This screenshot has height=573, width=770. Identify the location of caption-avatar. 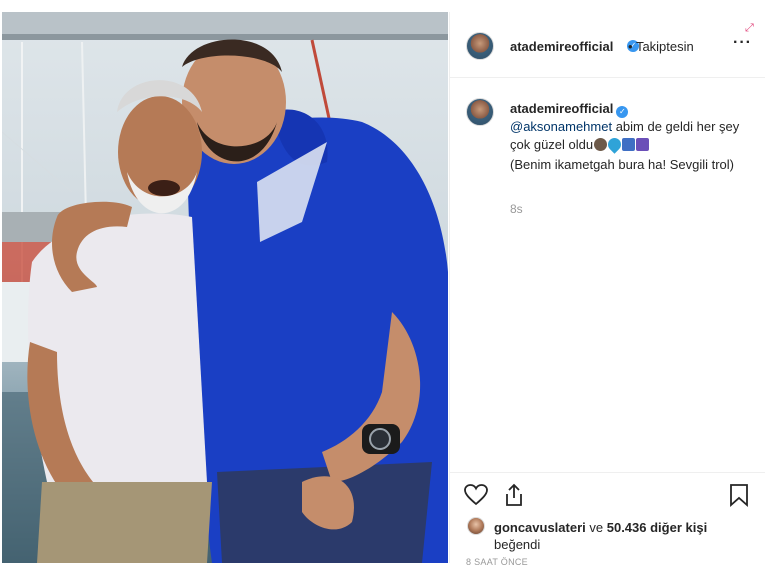
(480, 112).